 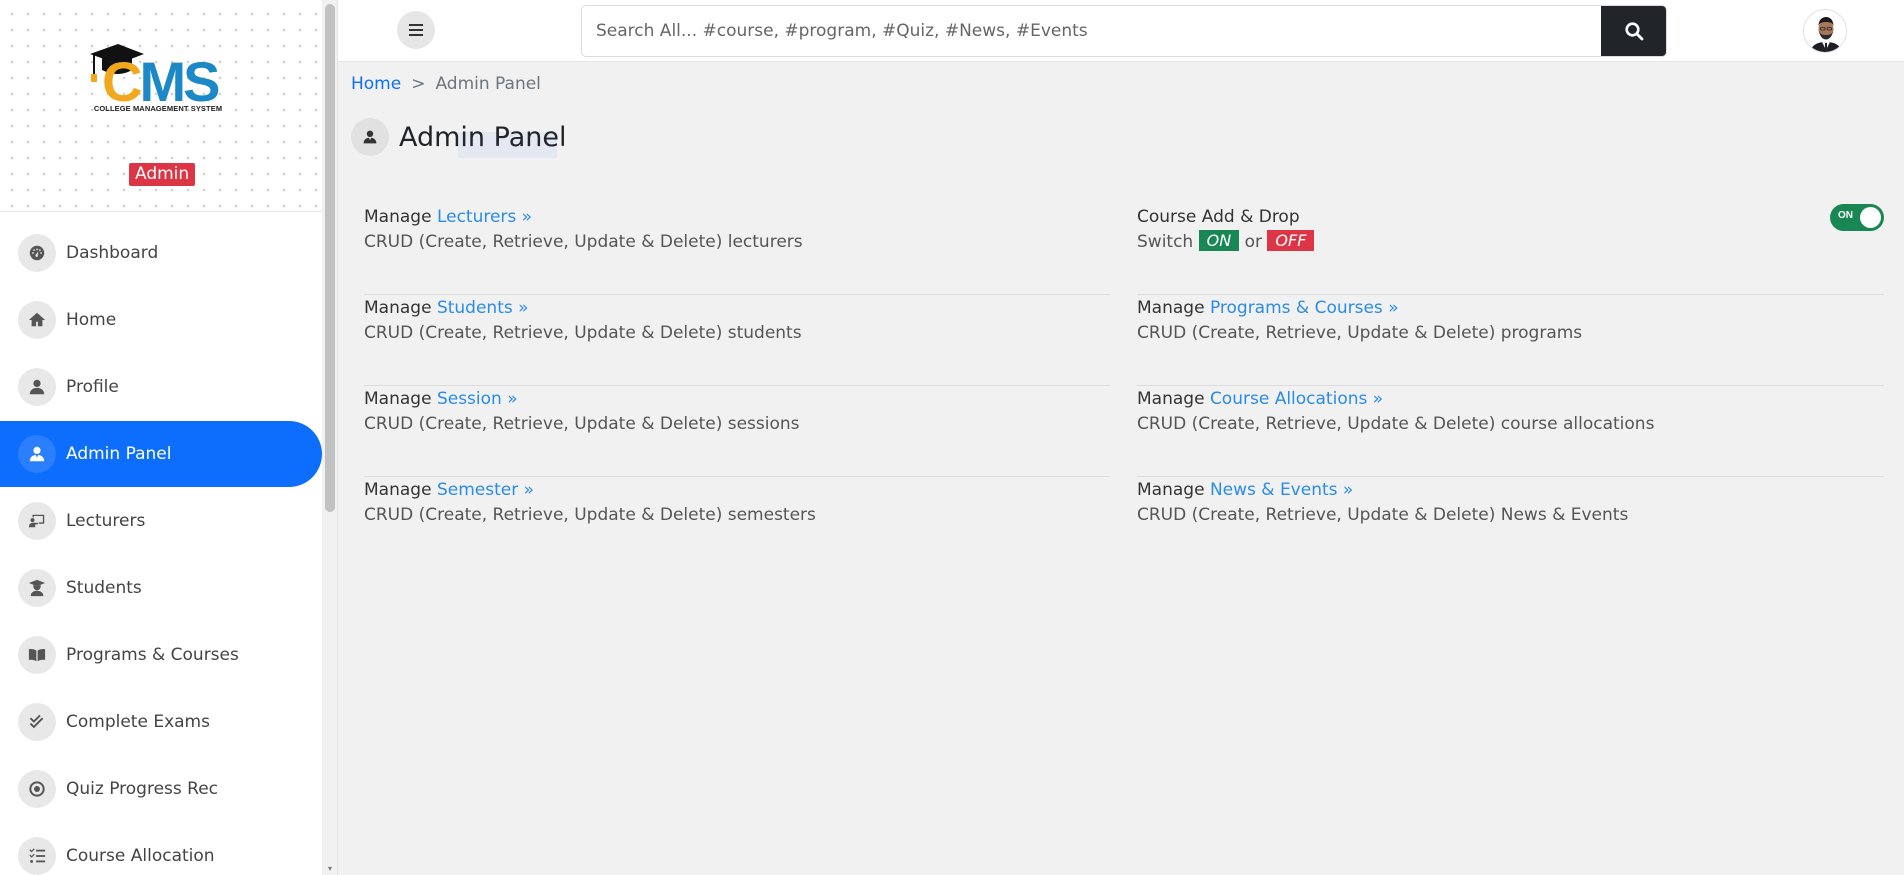 What do you see at coordinates (152, 655) in the screenshot?
I see `sidebar-item-label: Programs & Courses` at bounding box center [152, 655].